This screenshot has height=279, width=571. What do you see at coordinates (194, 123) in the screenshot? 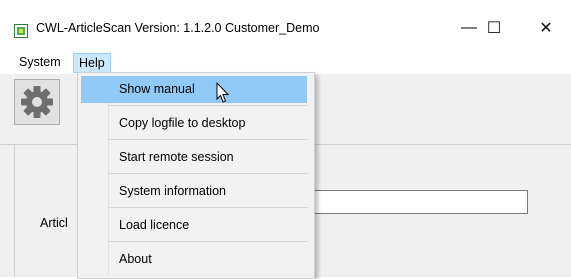
I see `menu-item-copy-logfile: Copy logfile to desktop` at bounding box center [194, 123].